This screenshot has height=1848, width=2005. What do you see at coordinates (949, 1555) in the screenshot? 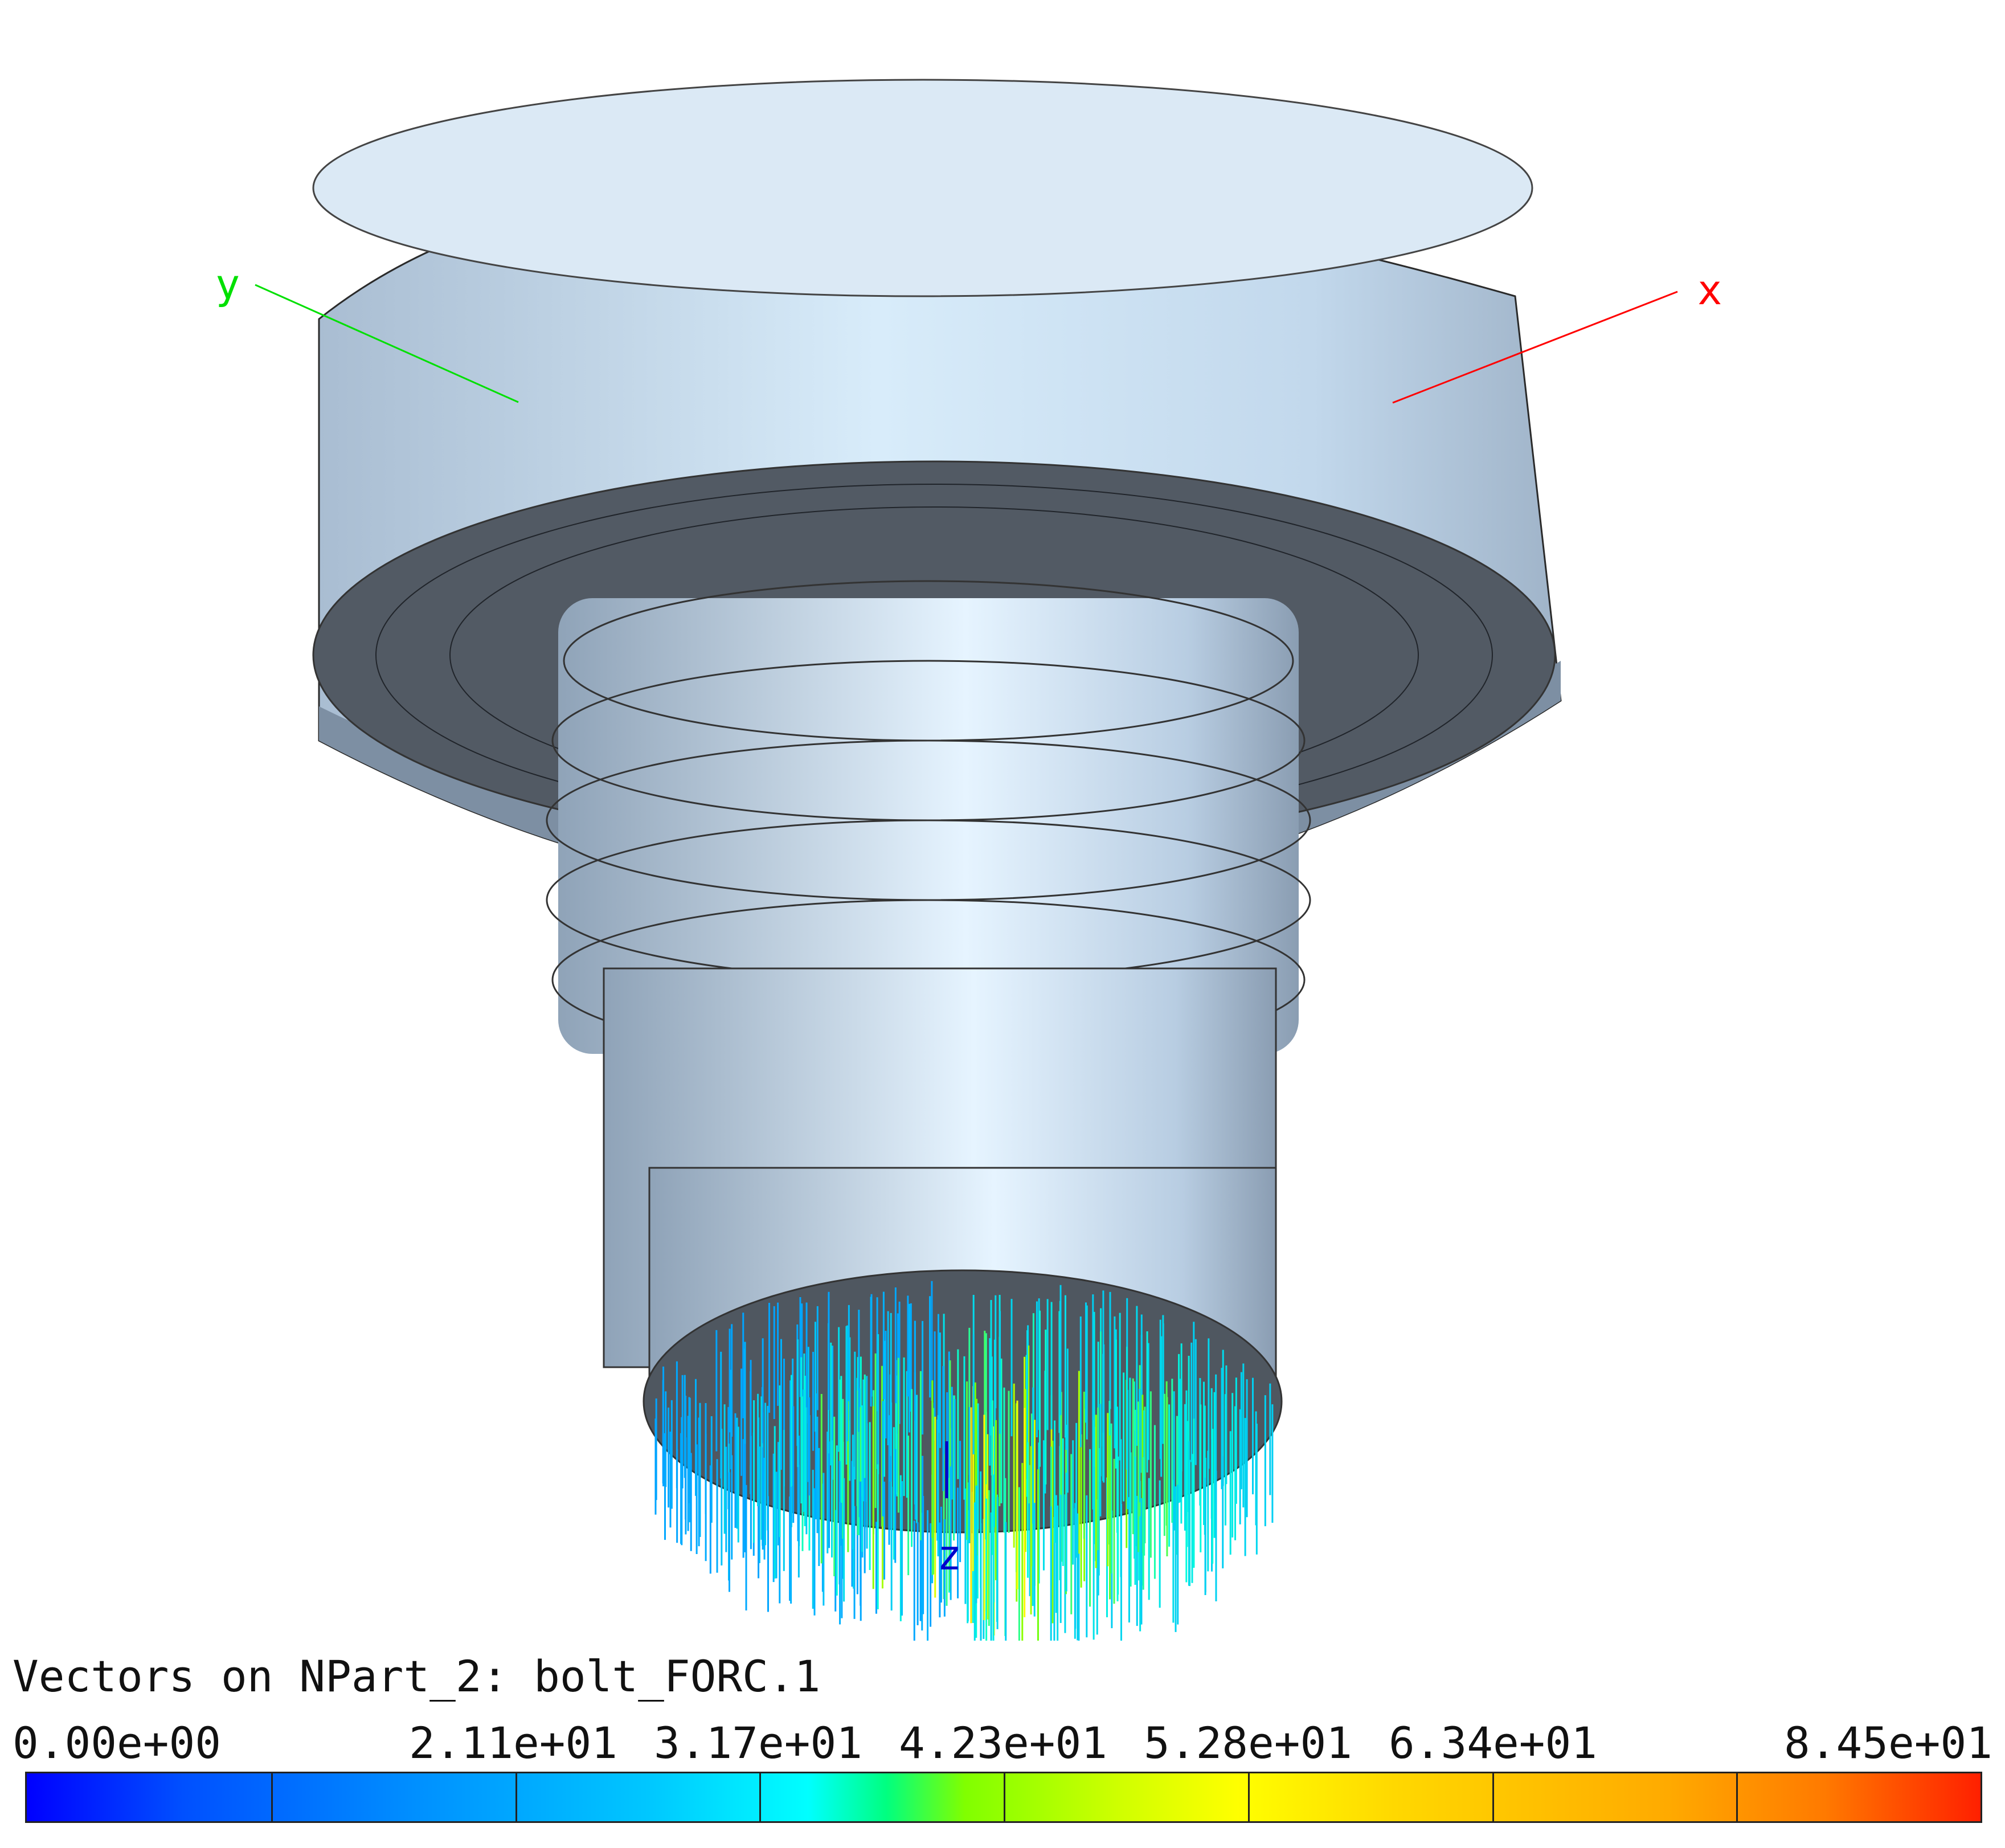
I see `z-axis-label: z` at bounding box center [949, 1555].